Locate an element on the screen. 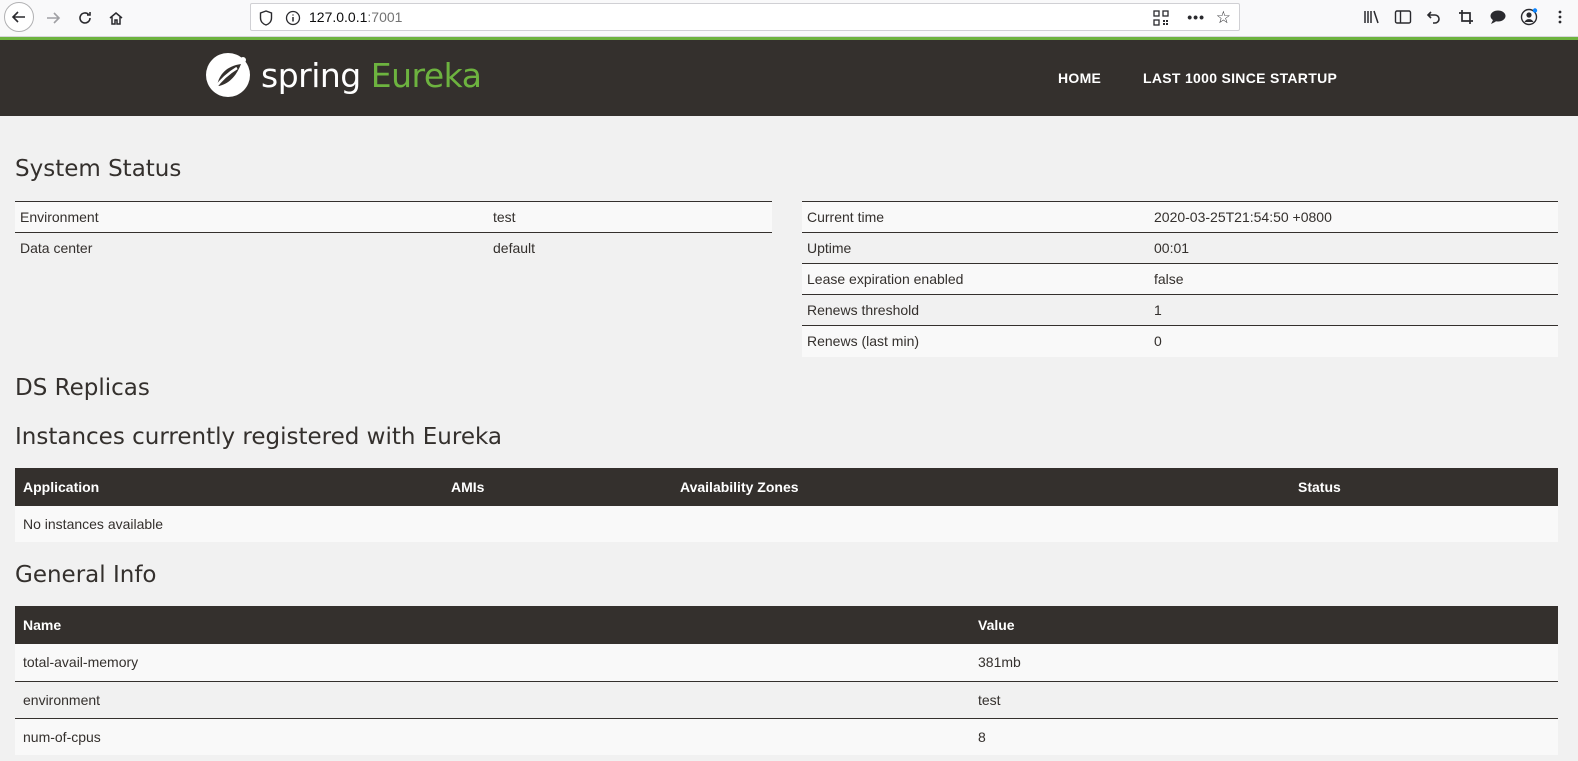 The width and height of the screenshot is (1578, 761). forward-button is located at coordinates (53, 18).